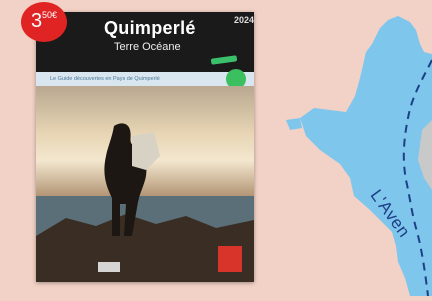 This screenshot has width=432, height=301. What do you see at coordinates (147, 47) in the screenshot?
I see `guide-subtitle: Terre Océane` at bounding box center [147, 47].